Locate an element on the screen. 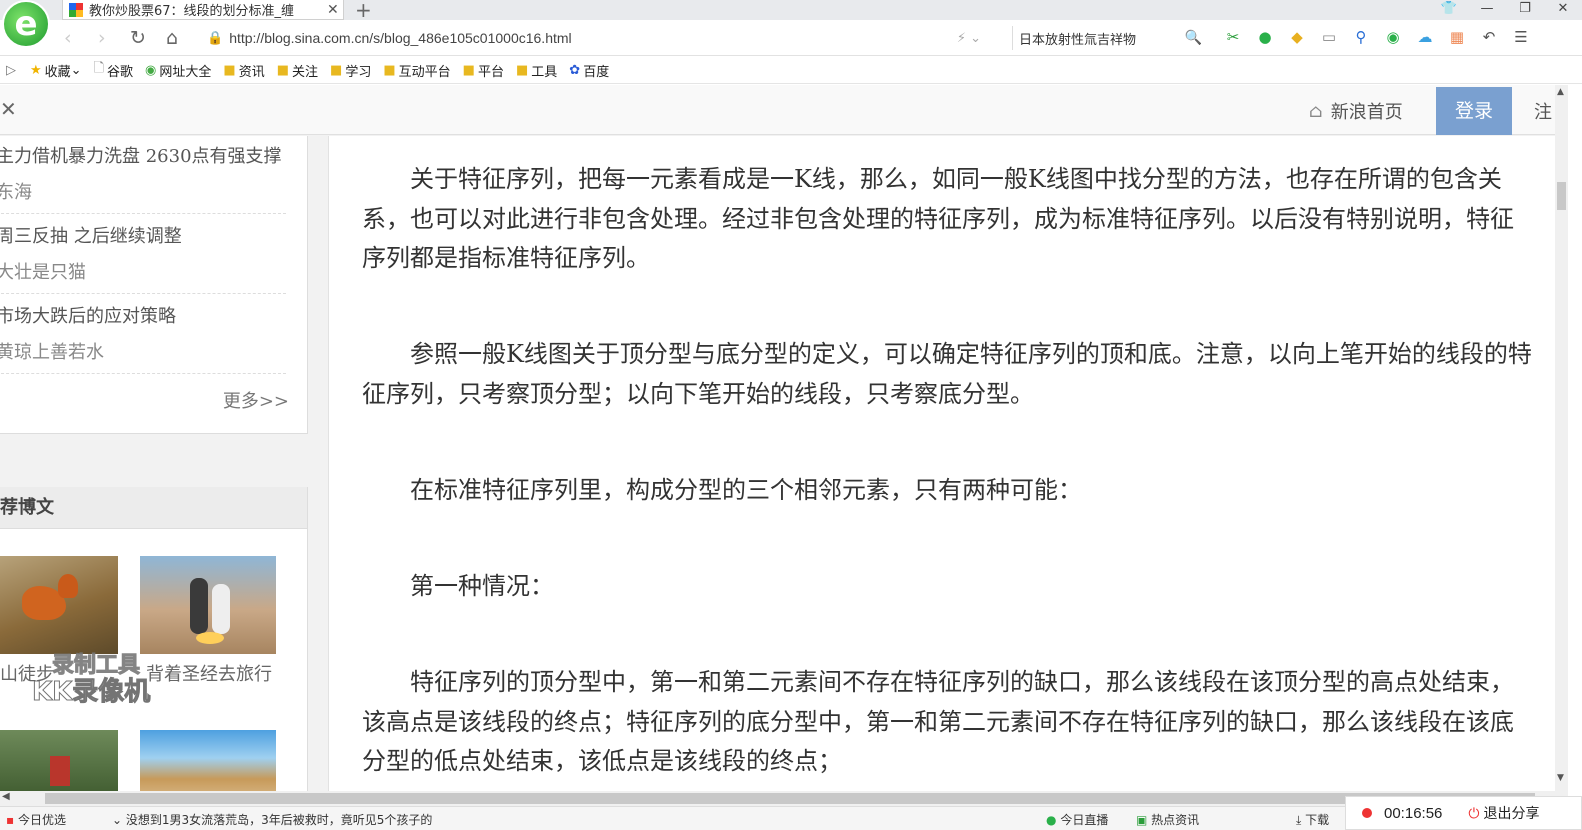 Image resolution: width=1582 pixels, height=830 pixels. window-controls: 👕 — ❐ ✕ is located at coordinates (1506, 10).